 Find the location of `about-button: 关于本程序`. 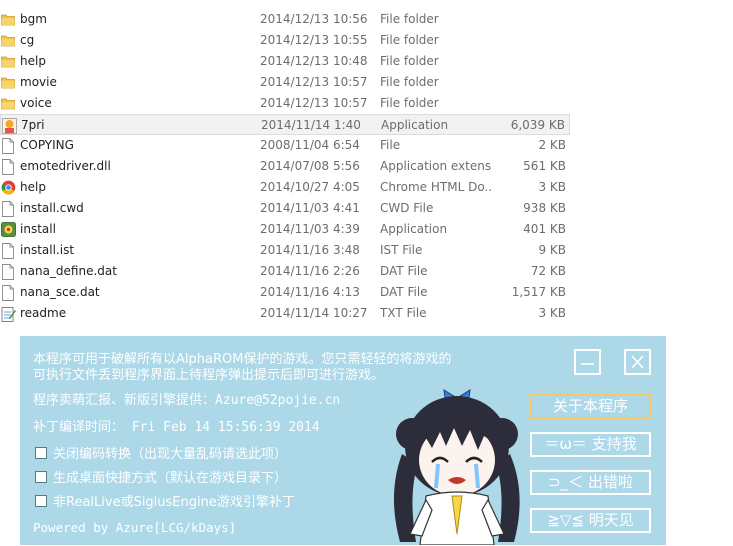

about-button: 关于本程序 is located at coordinates (590, 406).